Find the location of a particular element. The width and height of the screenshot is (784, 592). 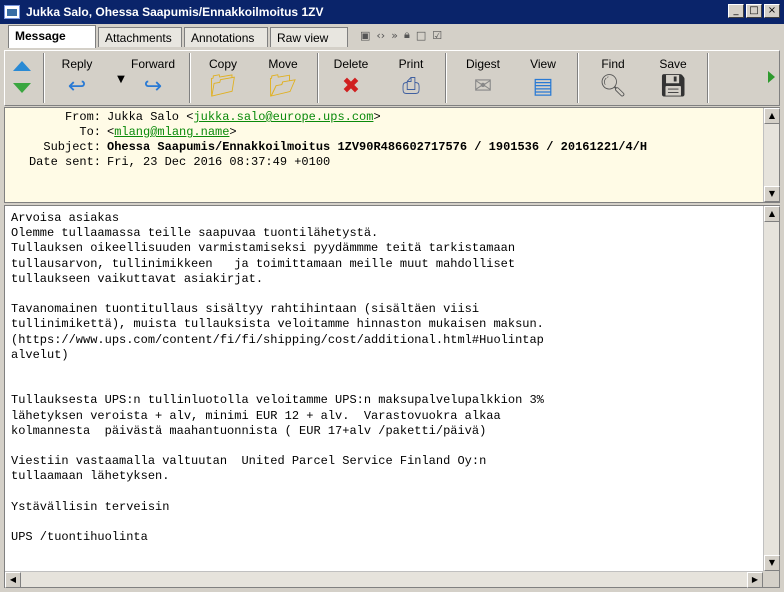

forward-button: Forward ↪ is located at coordinates (153, 78).